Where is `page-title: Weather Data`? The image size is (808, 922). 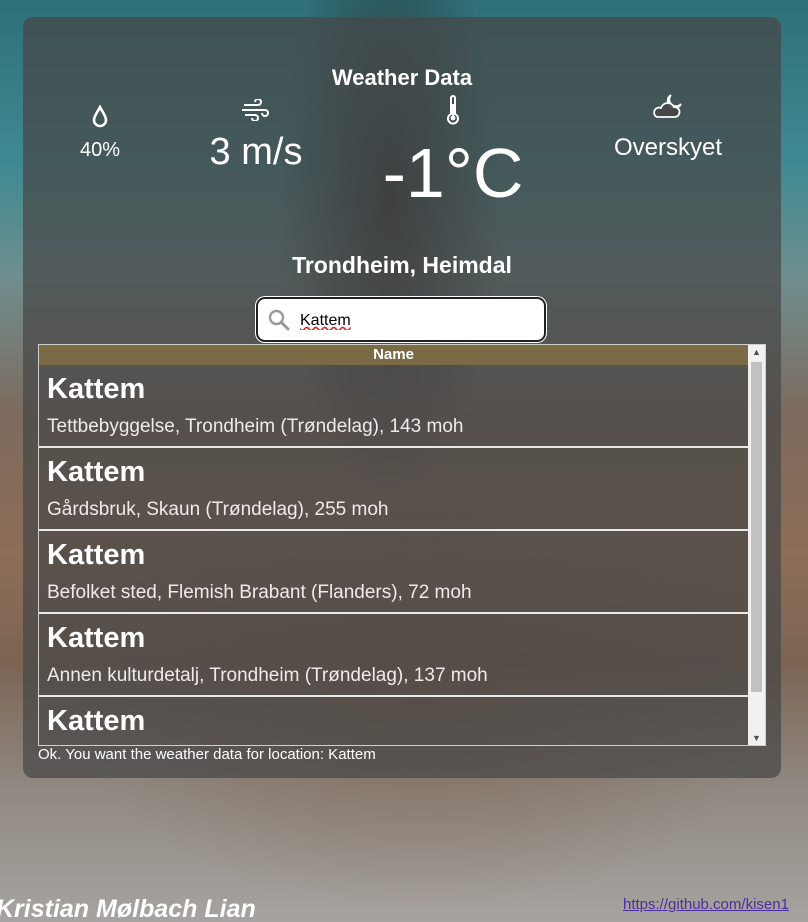 page-title: Weather Data is located at coordinates (402, 77).